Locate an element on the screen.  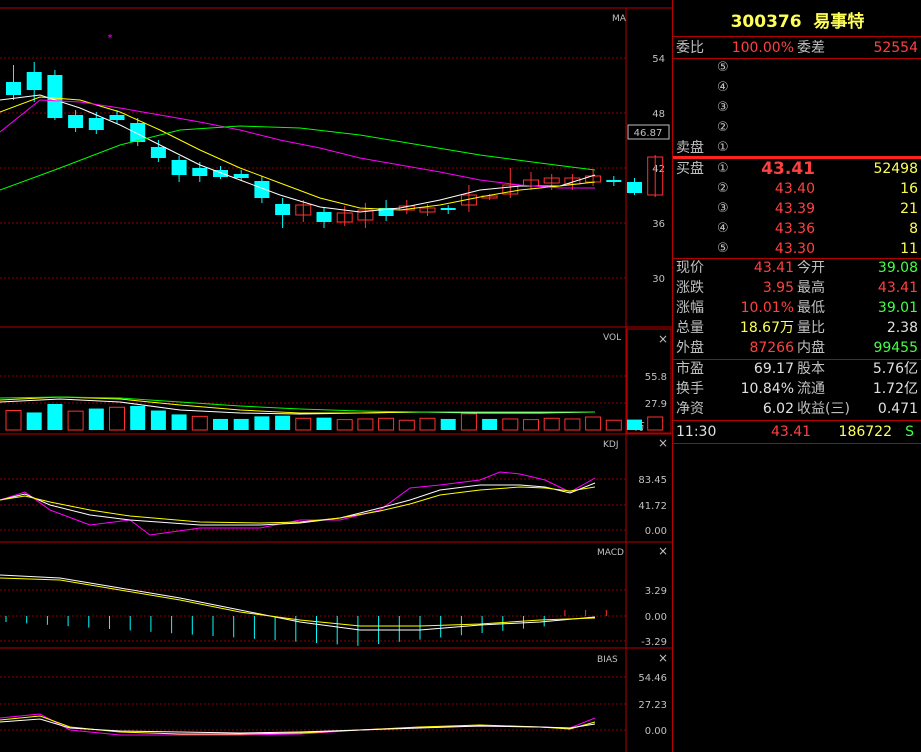
stat-label: 外盘 is located at coordinates (690, 348).